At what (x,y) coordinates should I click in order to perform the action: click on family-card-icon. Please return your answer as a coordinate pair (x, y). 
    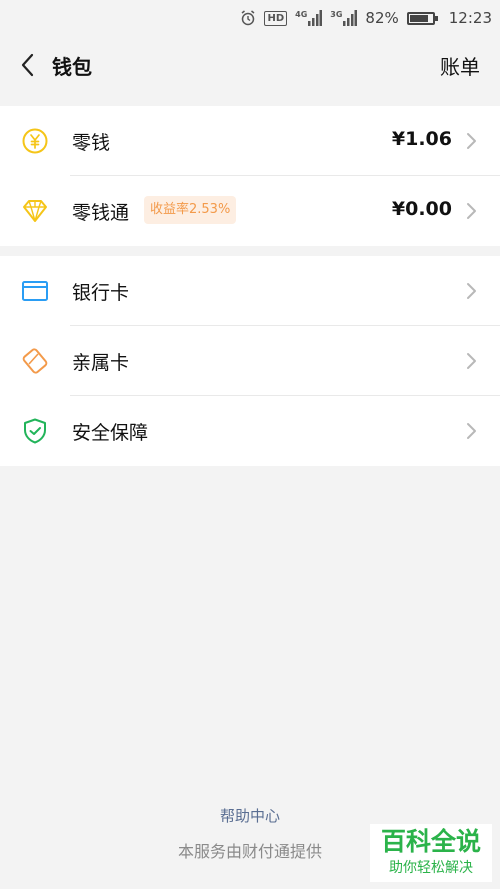
    Looking at the image, I should click on (35, 361).